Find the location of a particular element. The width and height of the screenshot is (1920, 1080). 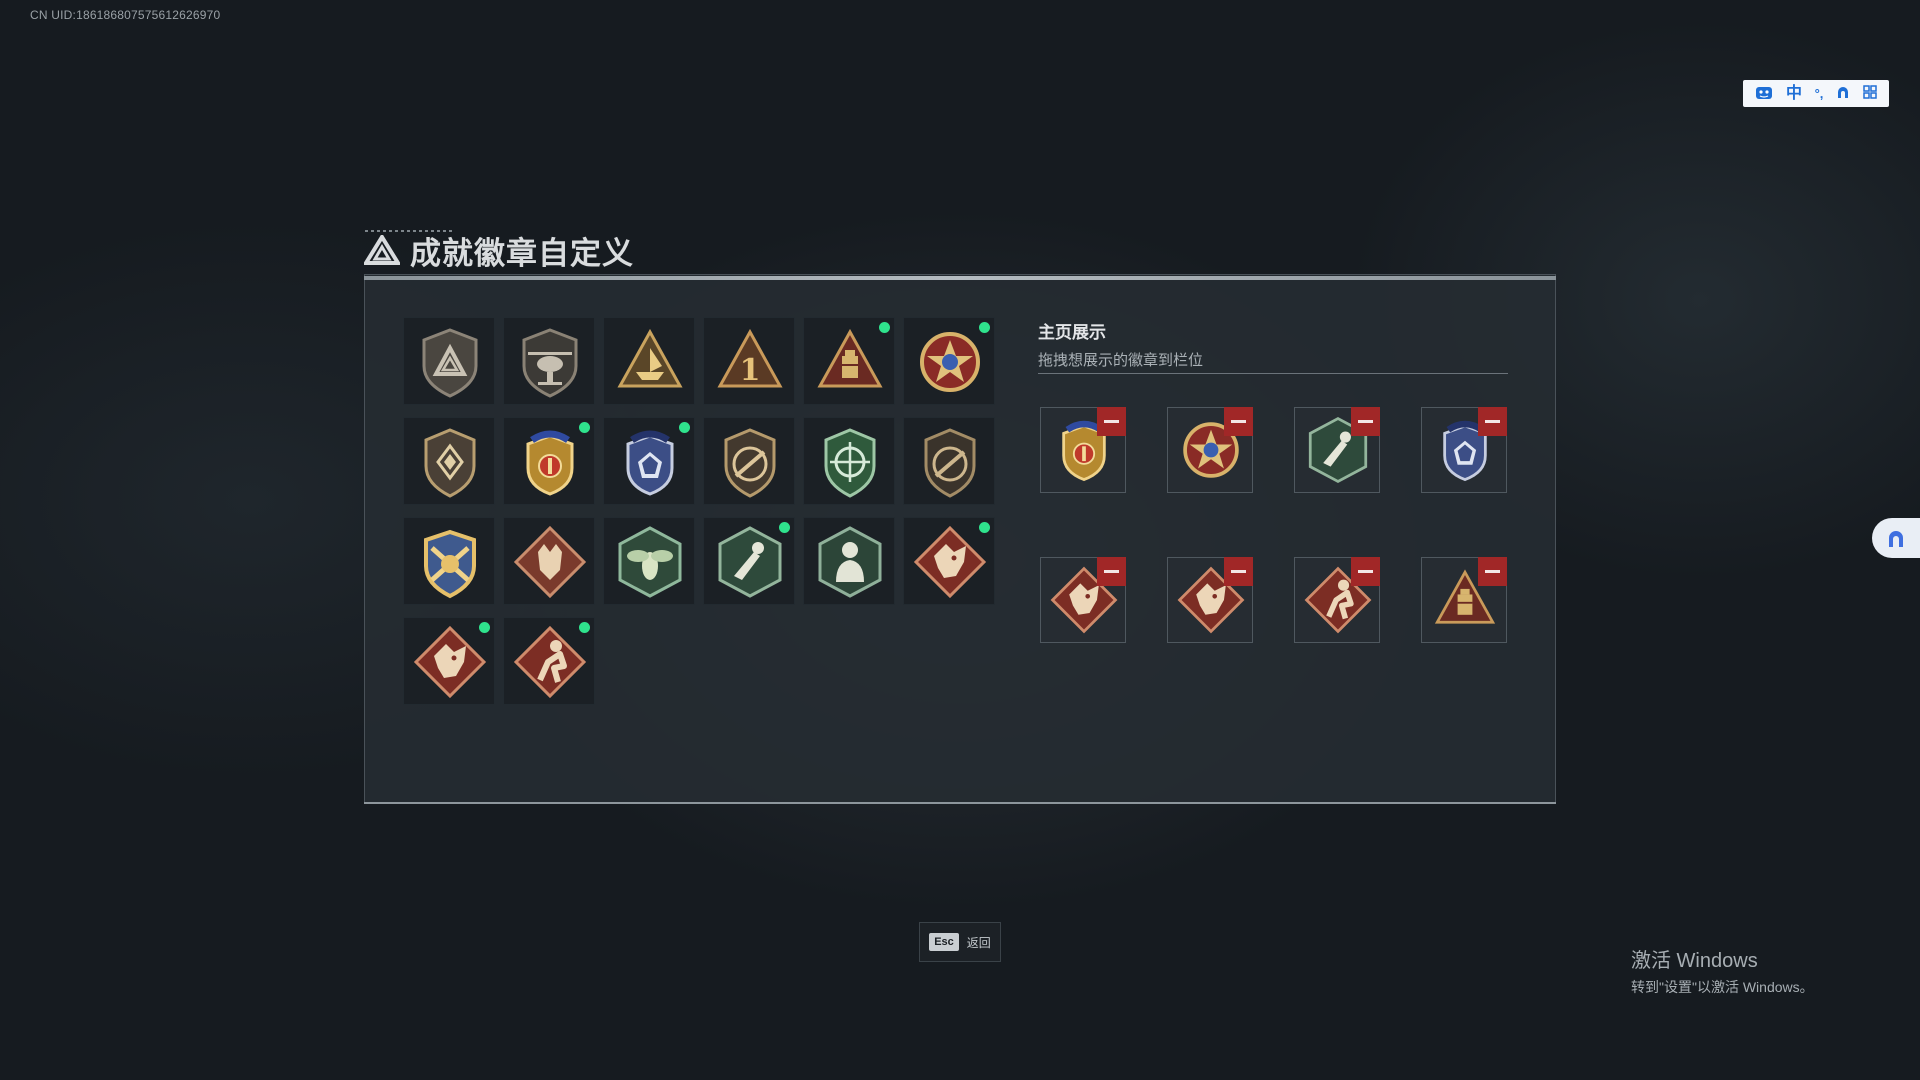

svg-text: 1 is located at coordinates (750, 370).